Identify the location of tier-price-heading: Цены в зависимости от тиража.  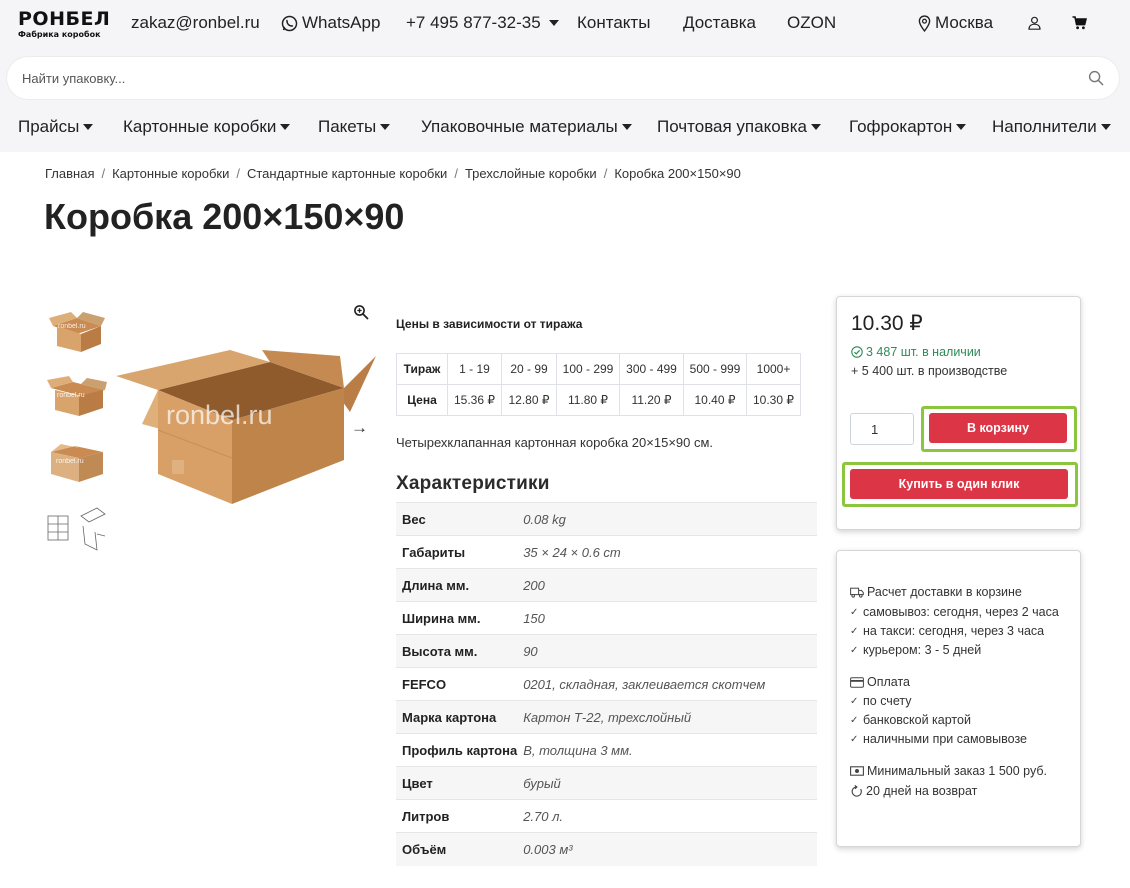
(489, 324).